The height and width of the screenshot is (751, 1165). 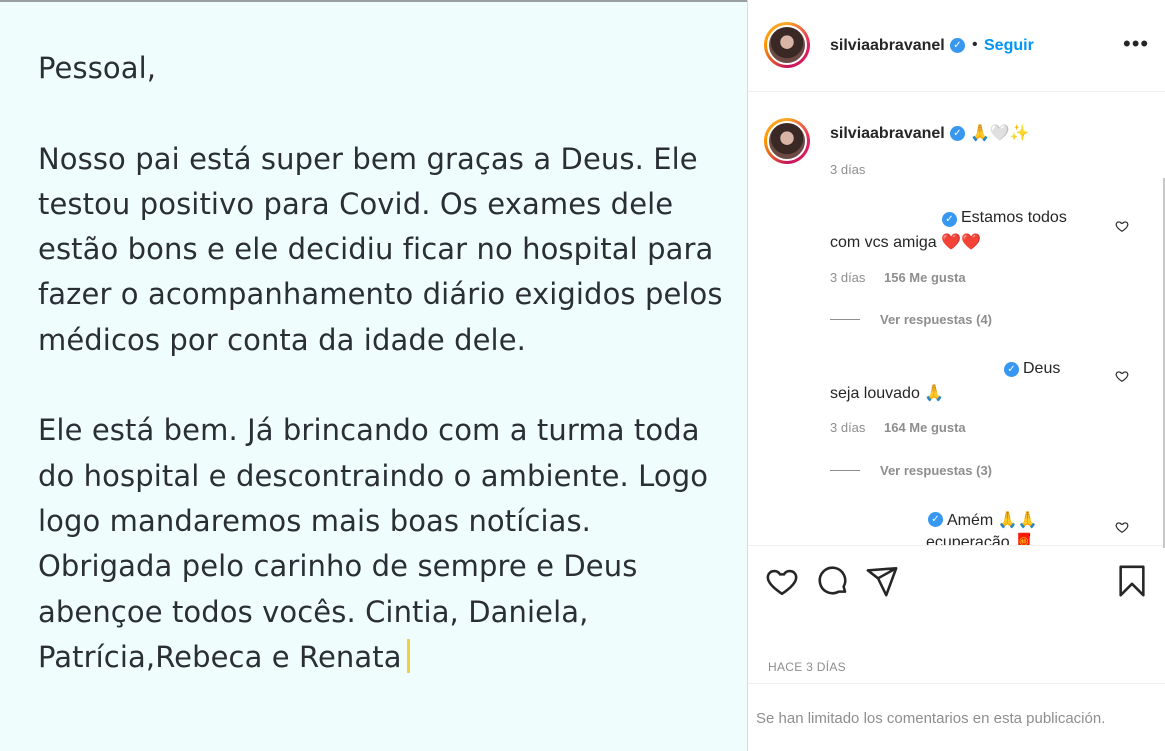 What do you see at coordinates (807, 667) in the screenshot?
I see `post-time-ago: HACE 3 DÍAS` at bounding box center [807, 667].